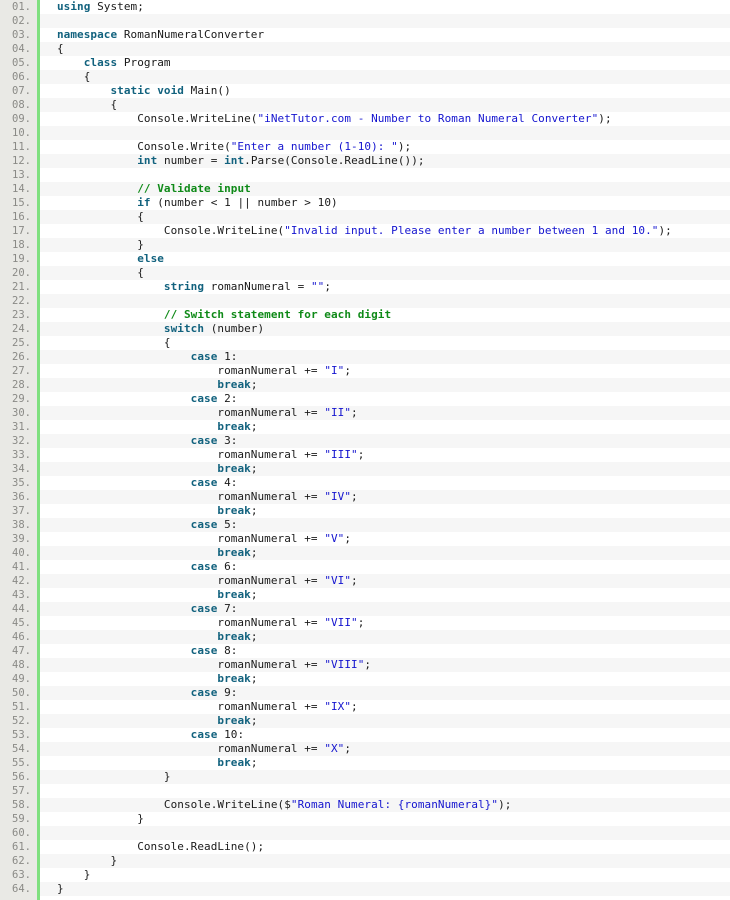 The width and height of the screenshot is (730, 900). What do you see at coordinates (365, 329) in the screenshot?
I see `code-line: 24. switch (number)` at bounding box center [365, 329].